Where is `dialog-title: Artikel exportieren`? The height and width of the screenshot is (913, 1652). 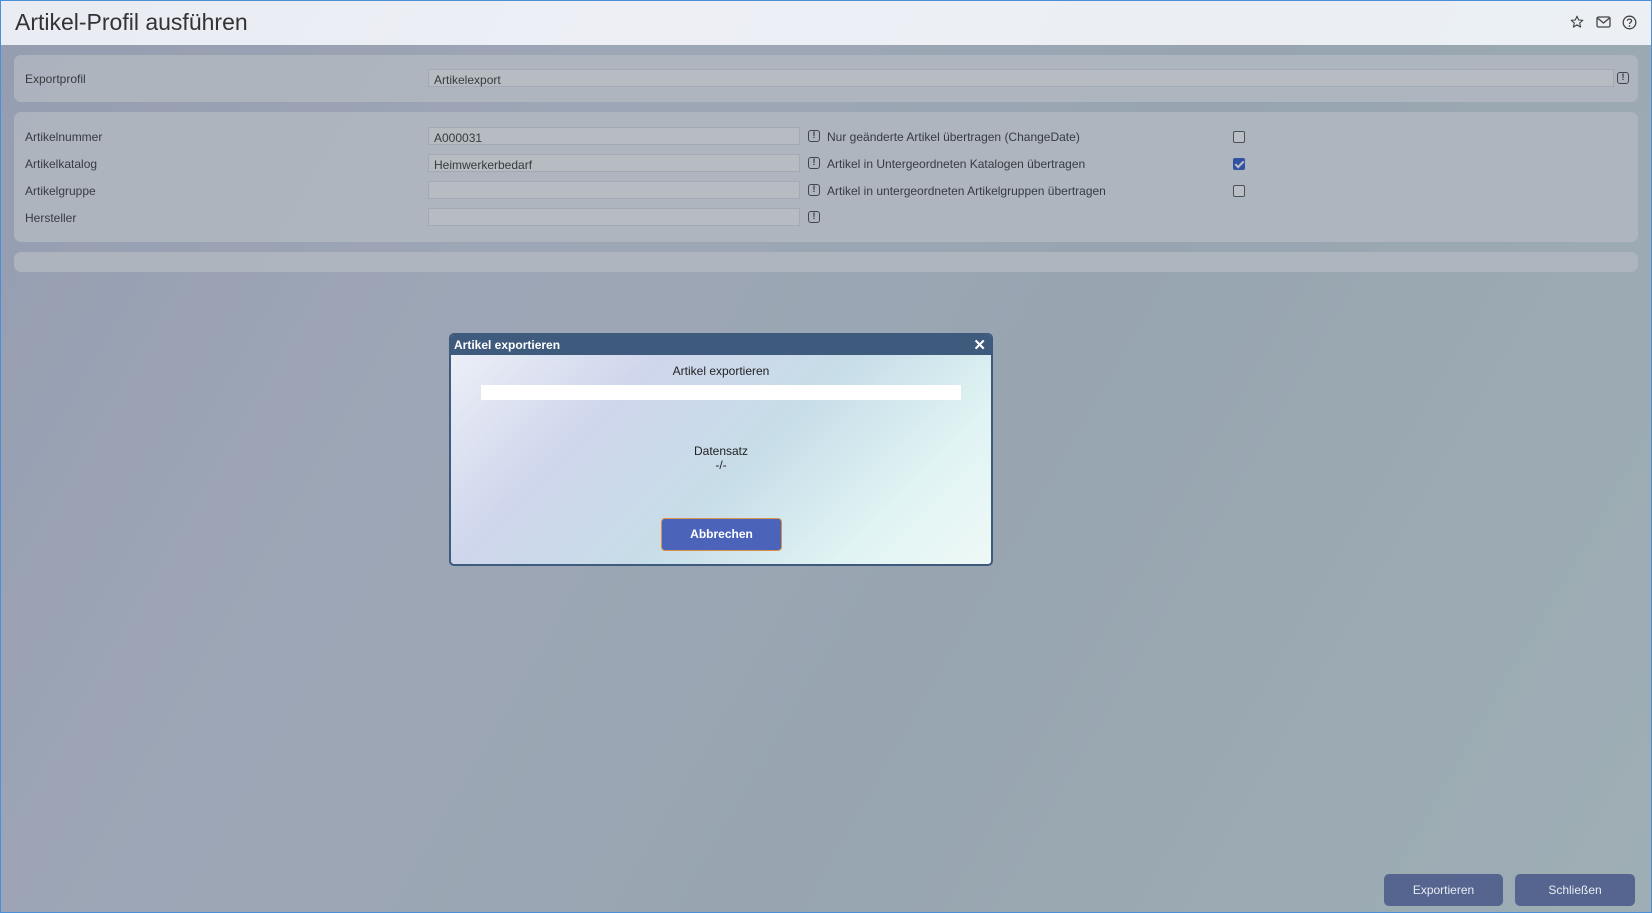
dialog-title: Artikel exportieren is located at coordinates (507, 345).